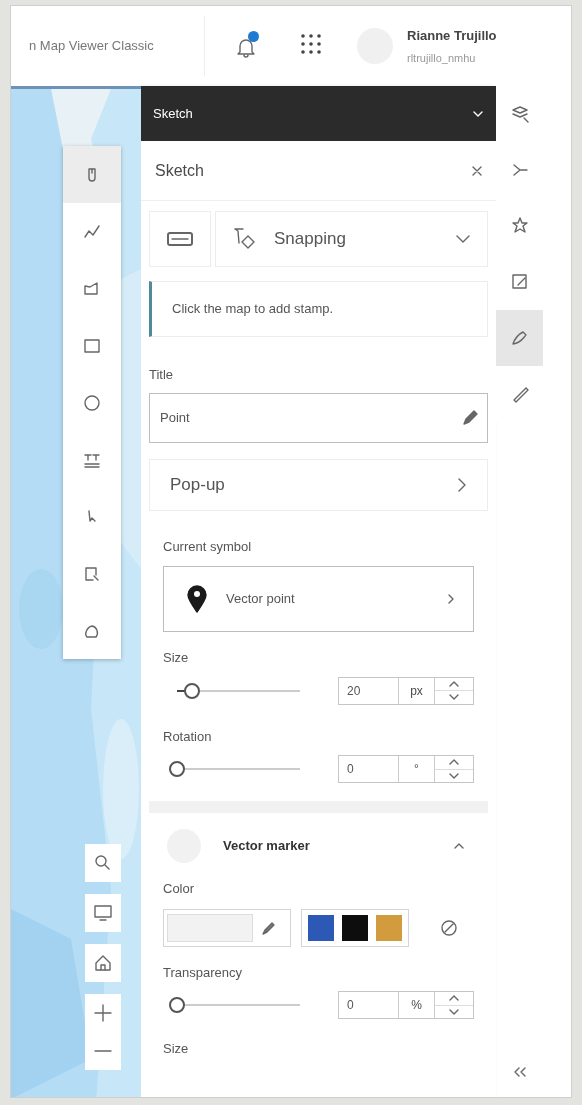  I want to click on slider-label: Transparency, so click(203, 972).